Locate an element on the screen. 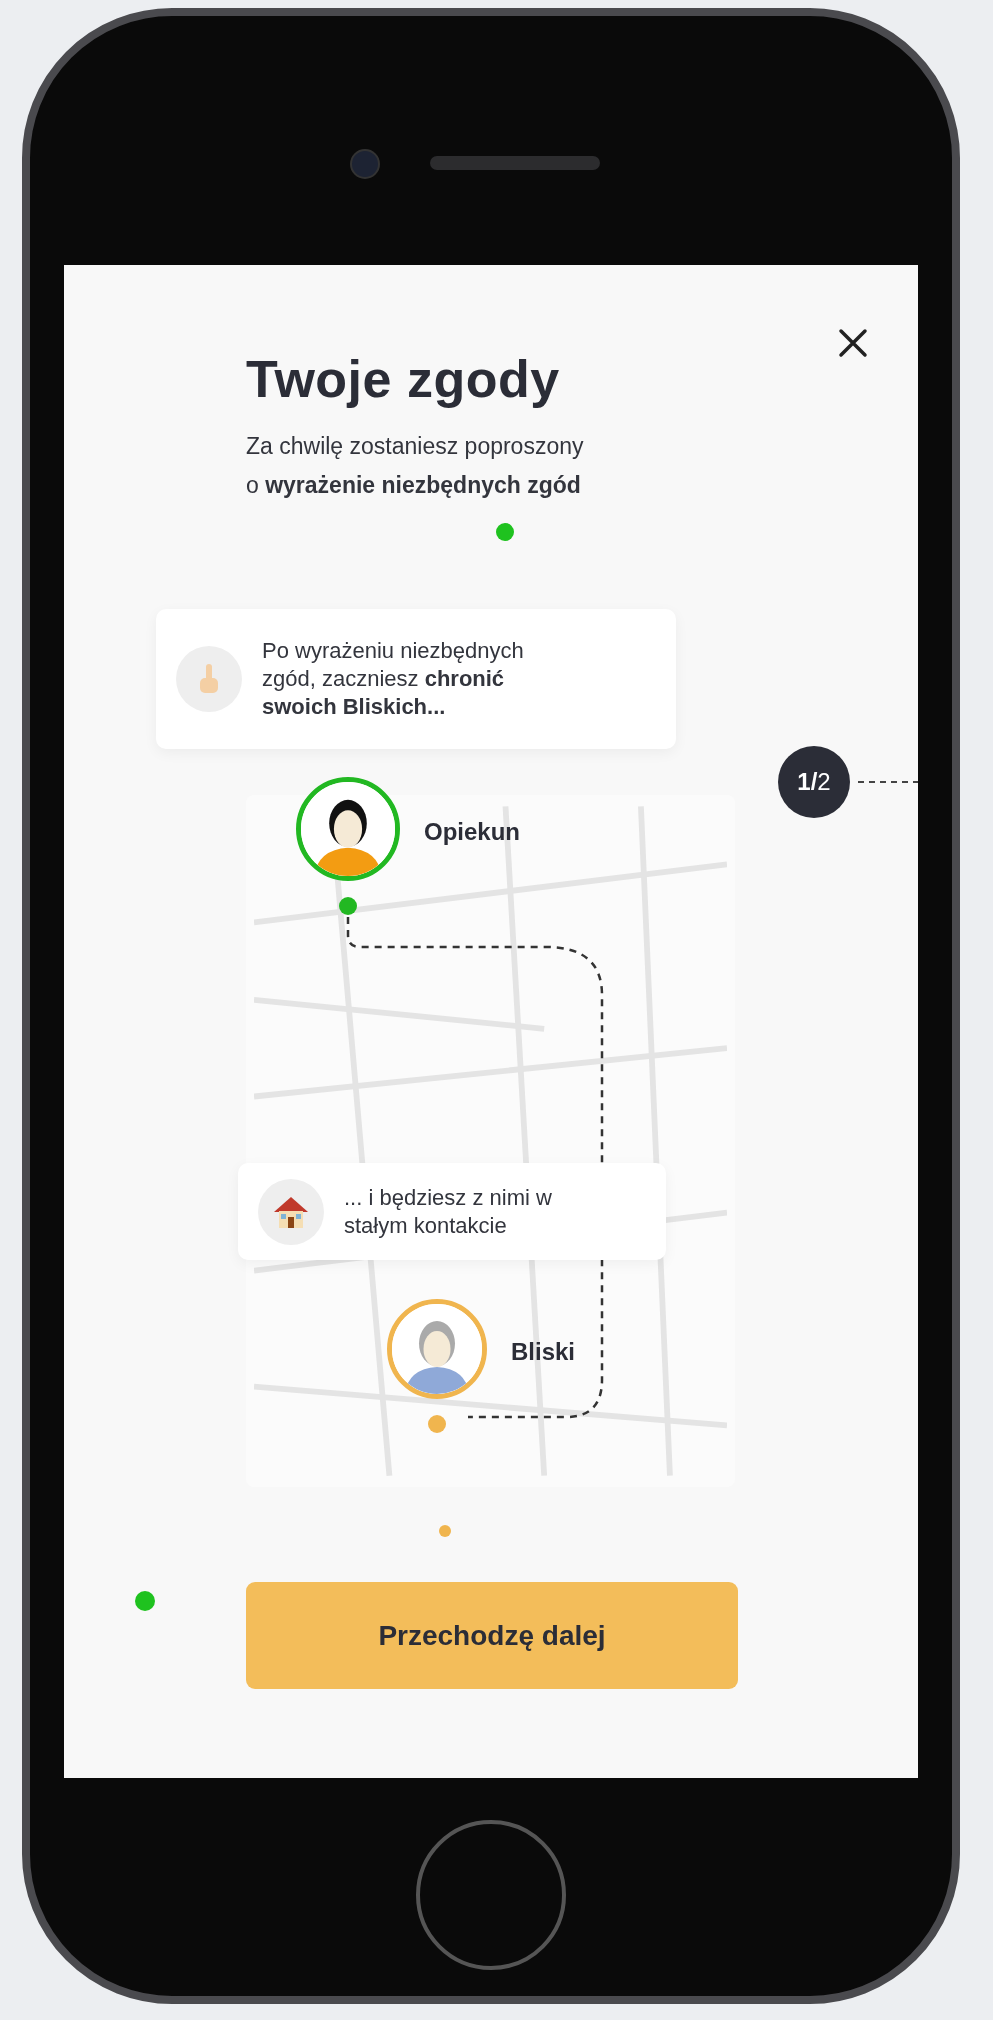 This screenshot has width=993, height=2020. pointing-hand-icon is located at coordinates (209, 679).